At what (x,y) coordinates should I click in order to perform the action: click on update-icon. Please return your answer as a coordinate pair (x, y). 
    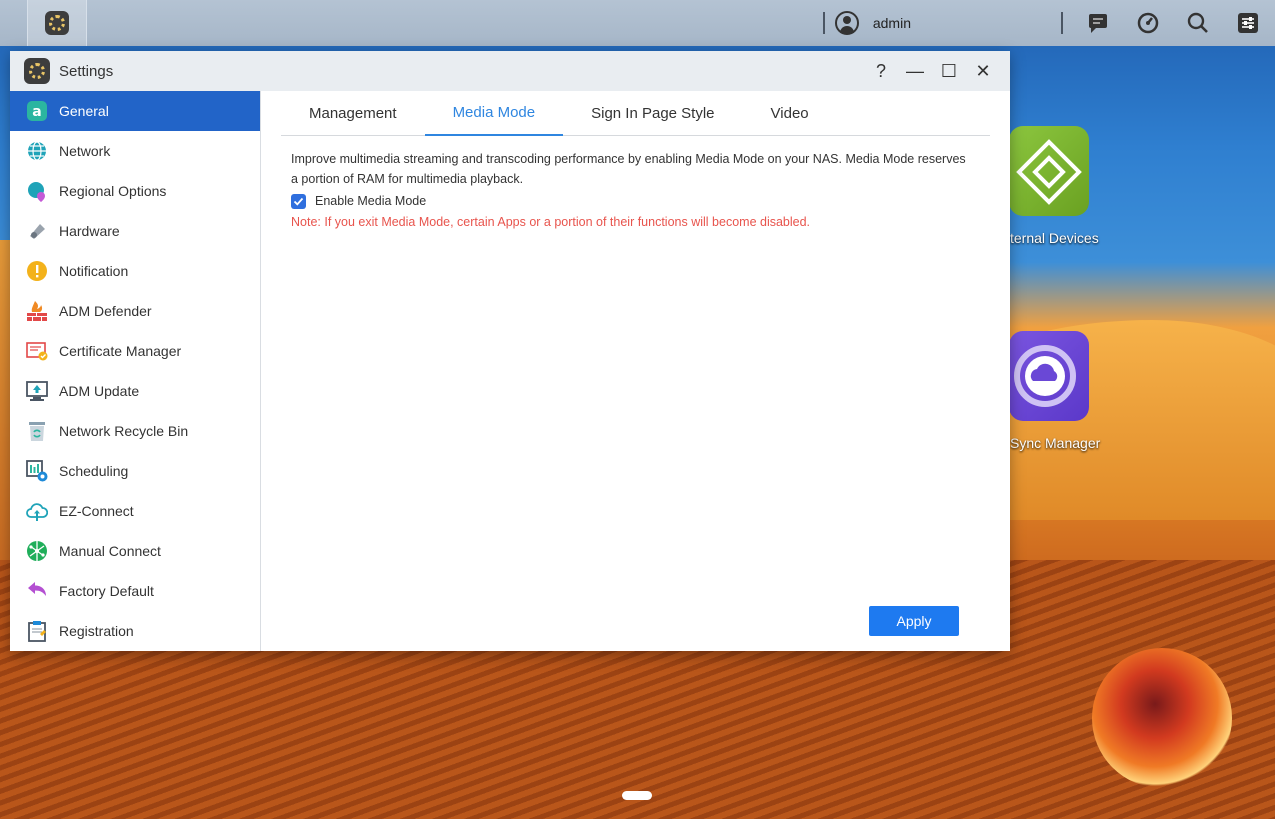
    Looking at the image, I should click on (37, 391).